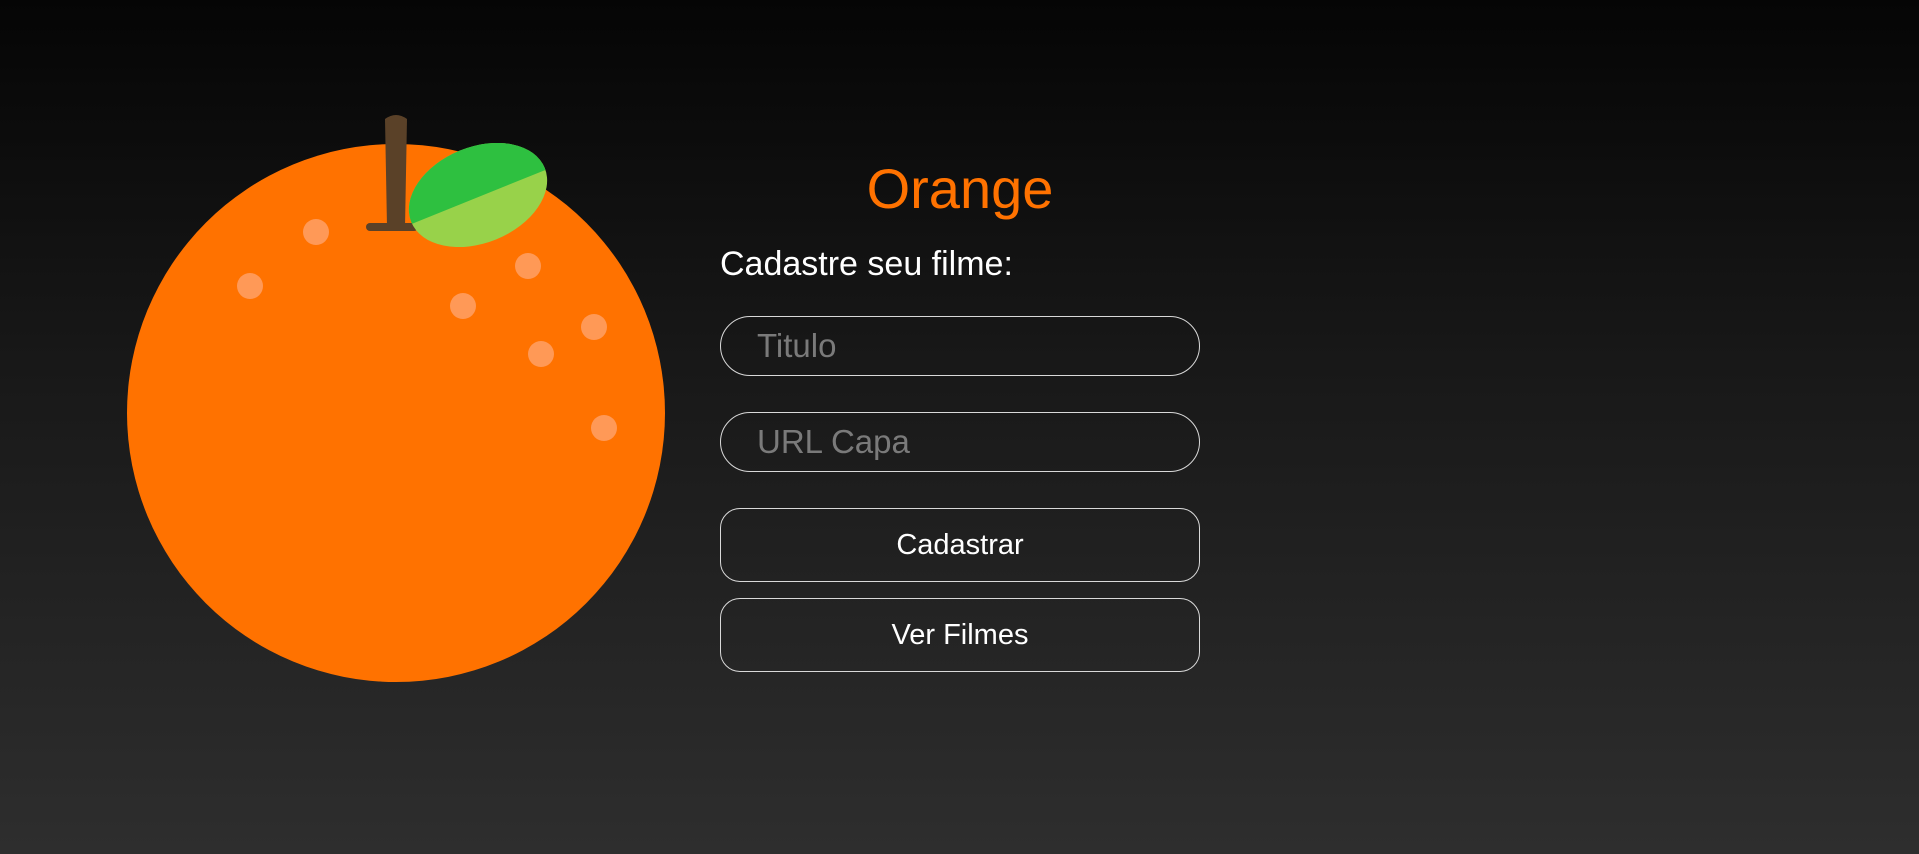 The height and width of the screenshot is (854, 1919). What do you see at coordinates (960, 188) in the screenshot?
I see `brand-title: Orange` at bounding box center [960, 188].